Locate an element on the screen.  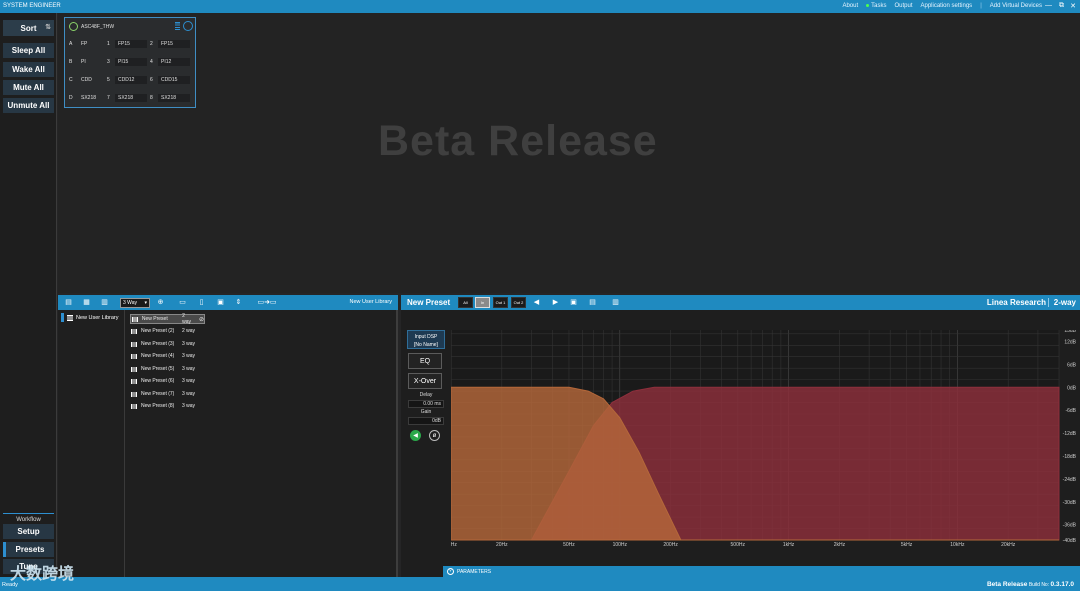
channel-out1-button: Out 1 is located at coordinates (500, 302).